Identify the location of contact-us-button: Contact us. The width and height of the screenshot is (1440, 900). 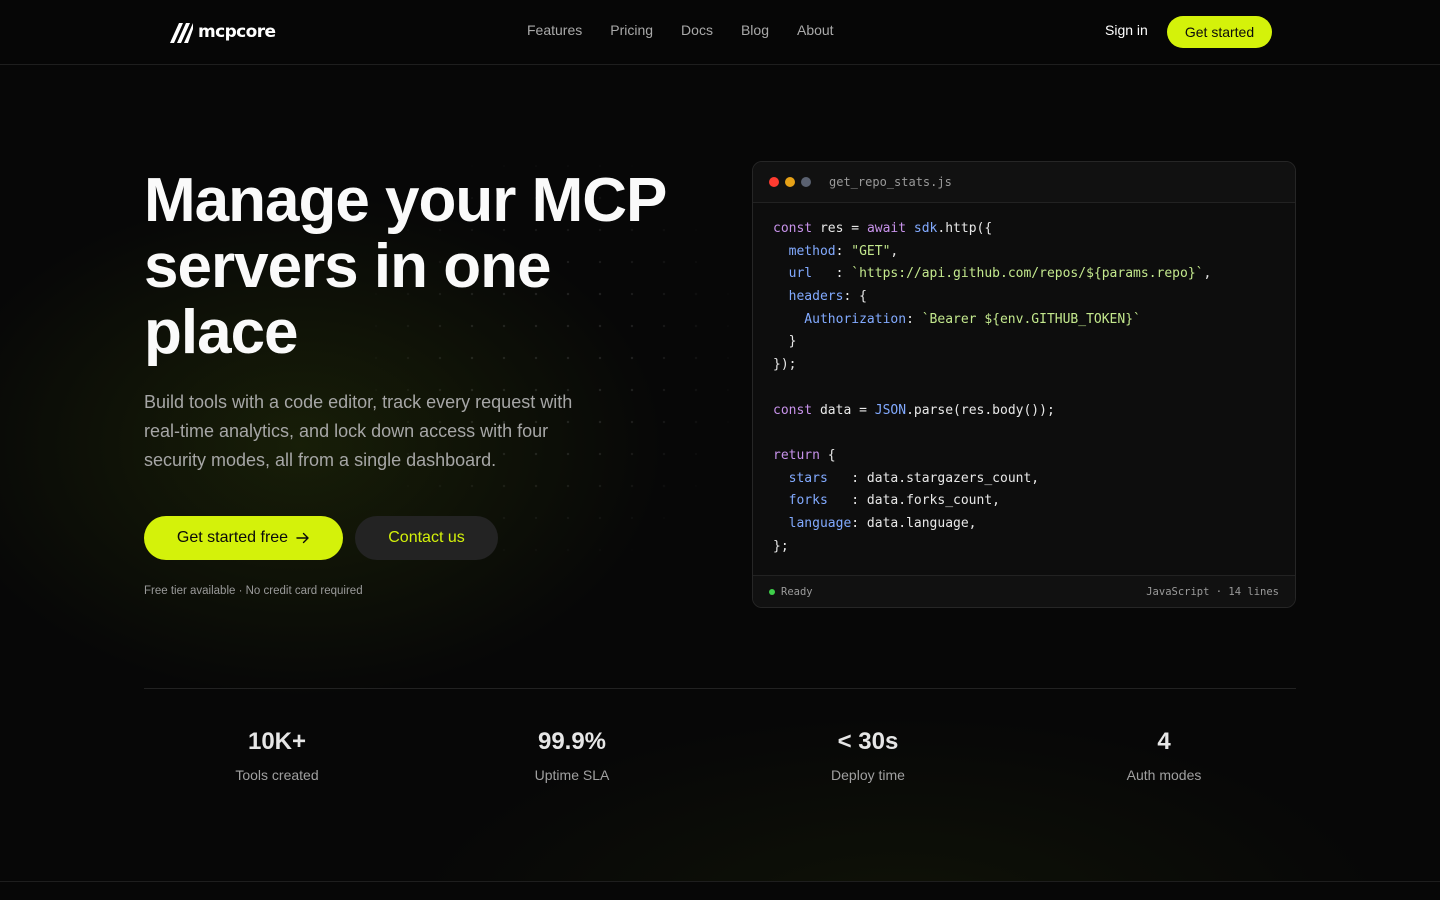
(426, 538).